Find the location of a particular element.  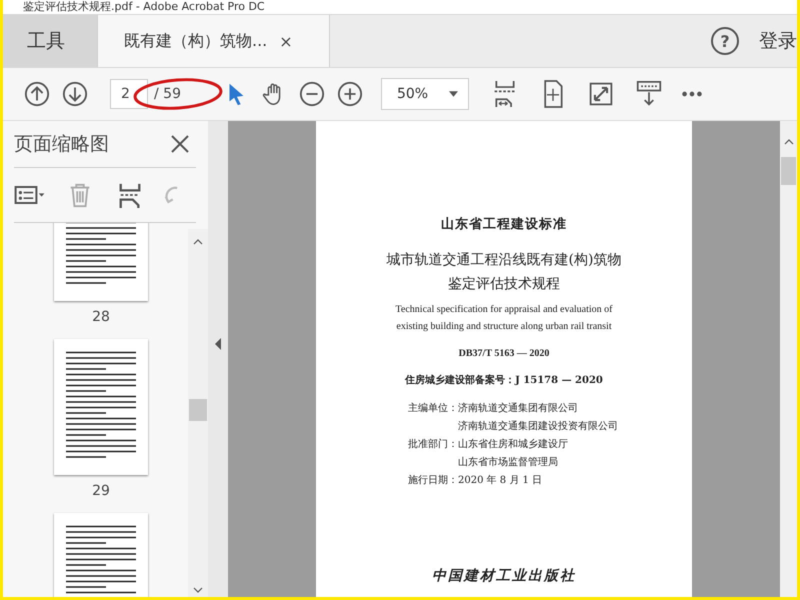

scroll-down-icon is located at coordinates (198, 590).